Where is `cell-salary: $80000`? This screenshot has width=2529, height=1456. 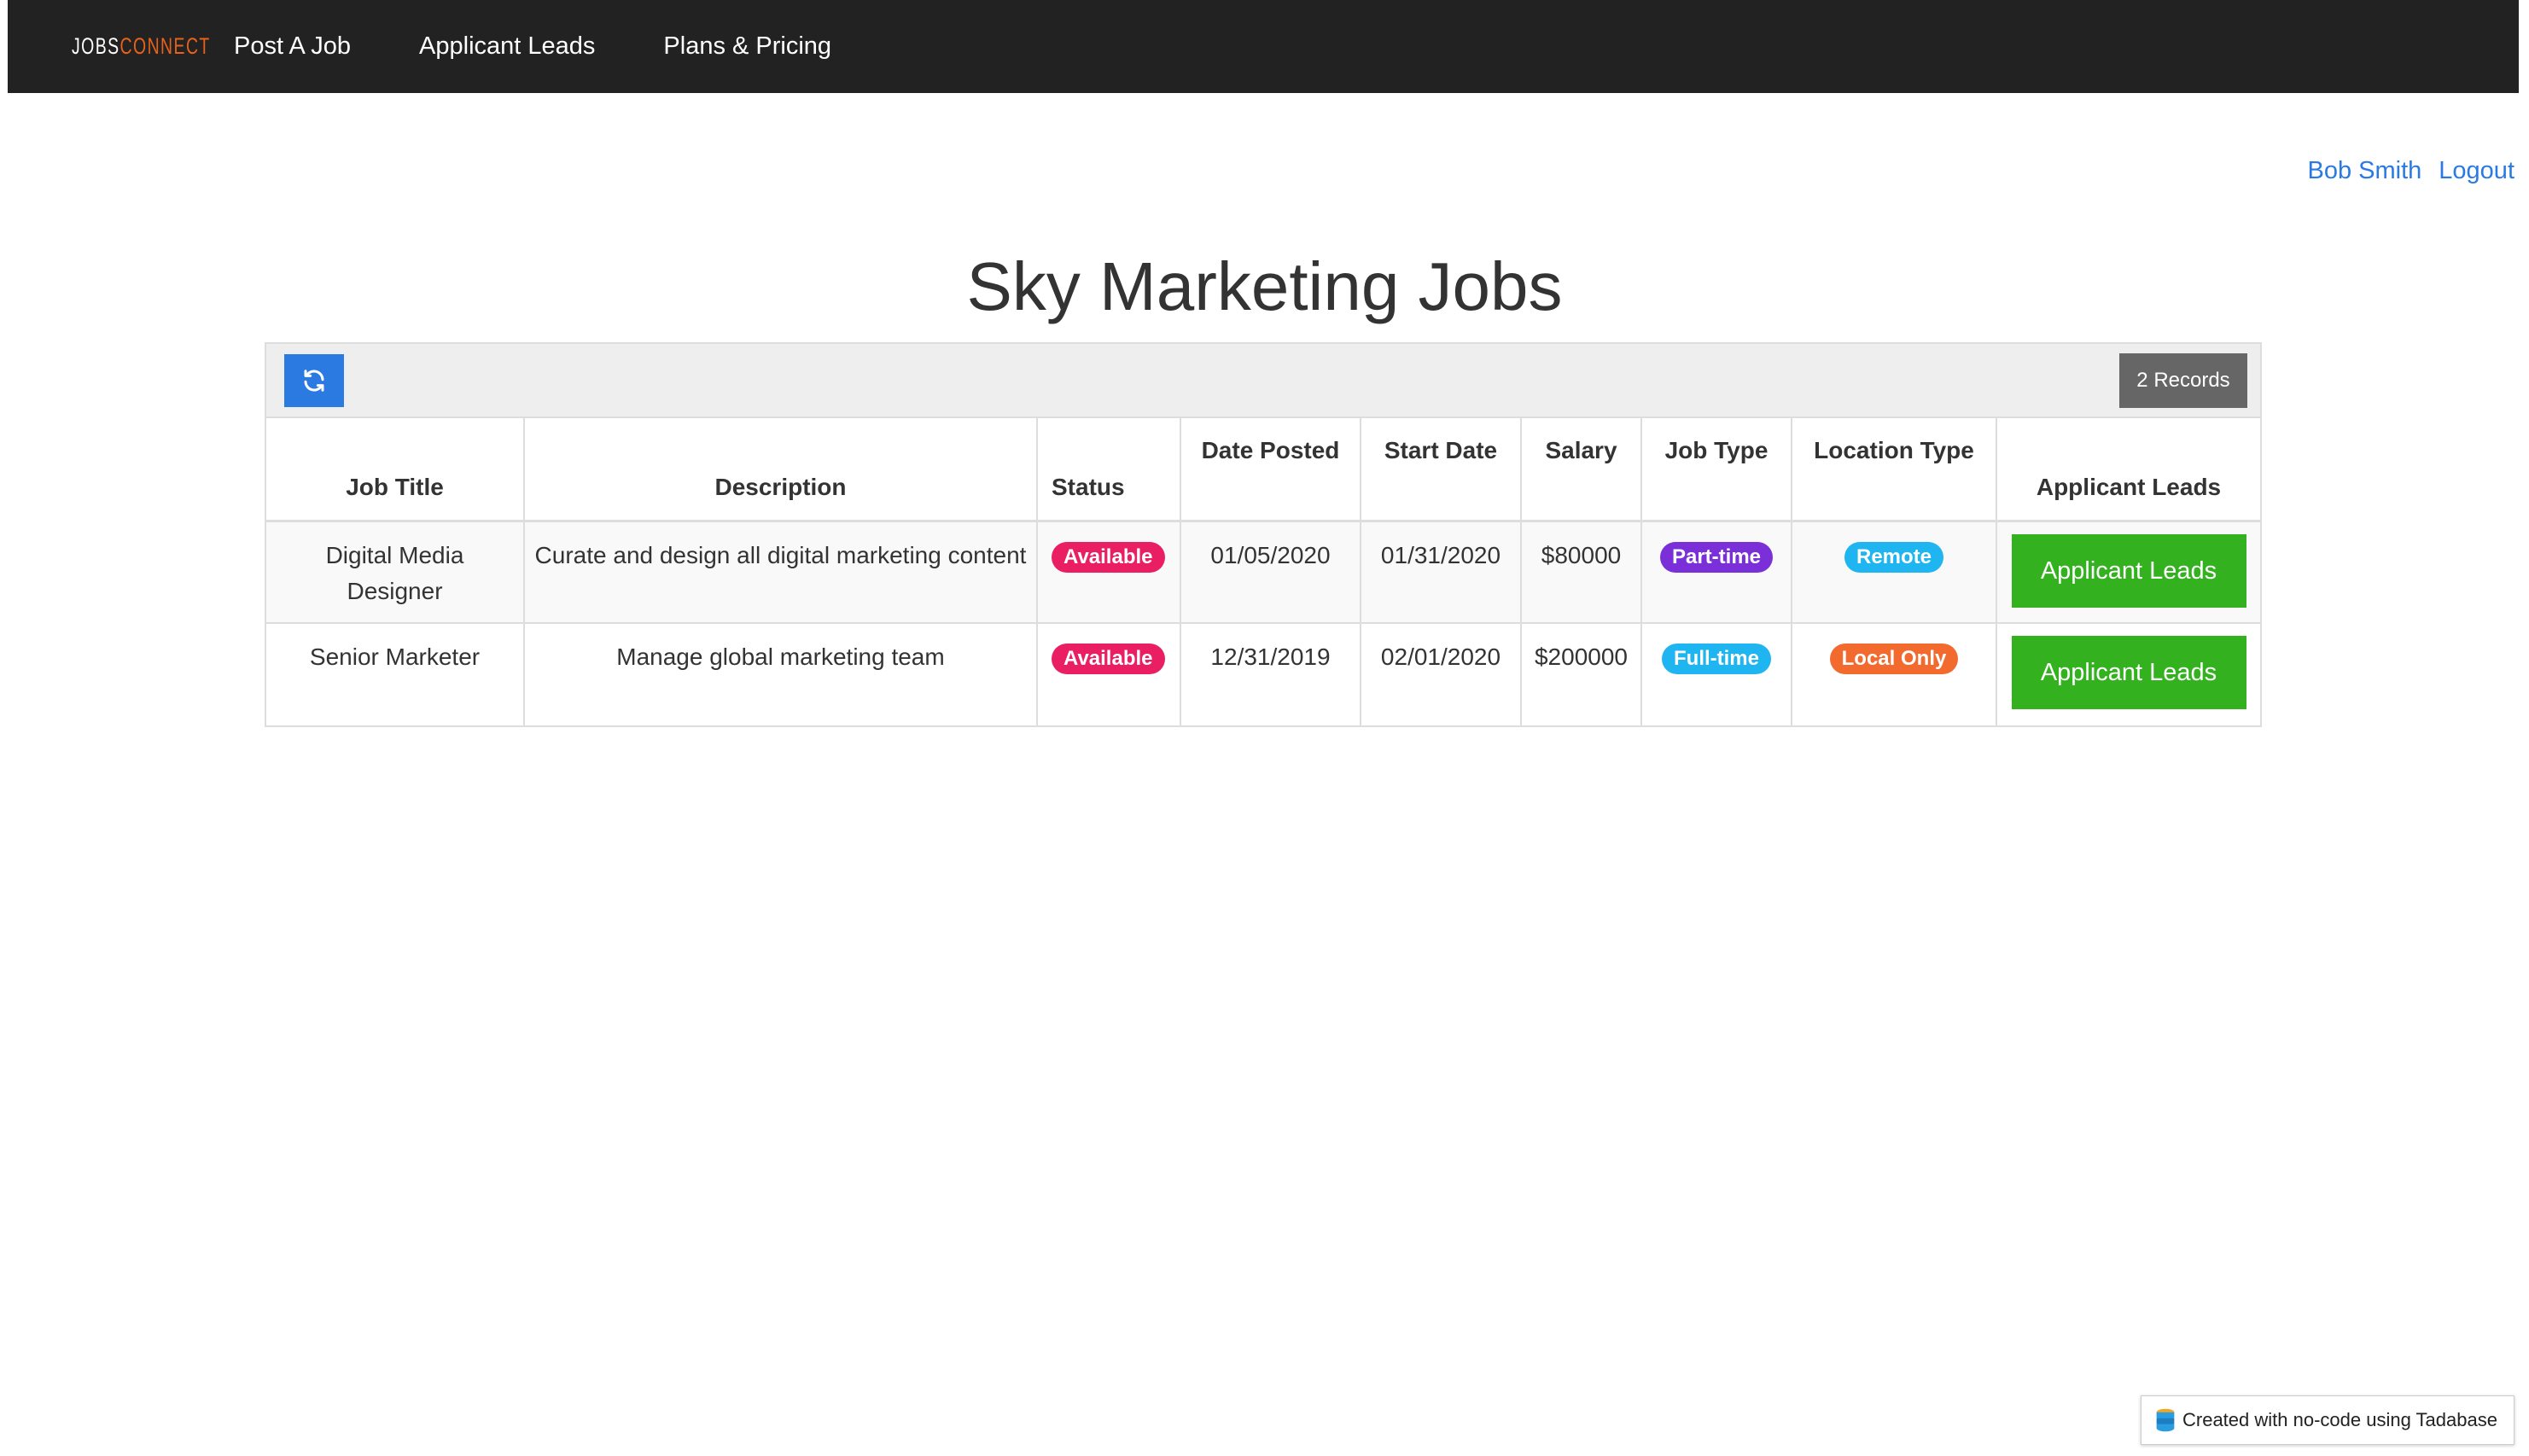
cell-salary: $80000 is located at coordinates (1581, 572).